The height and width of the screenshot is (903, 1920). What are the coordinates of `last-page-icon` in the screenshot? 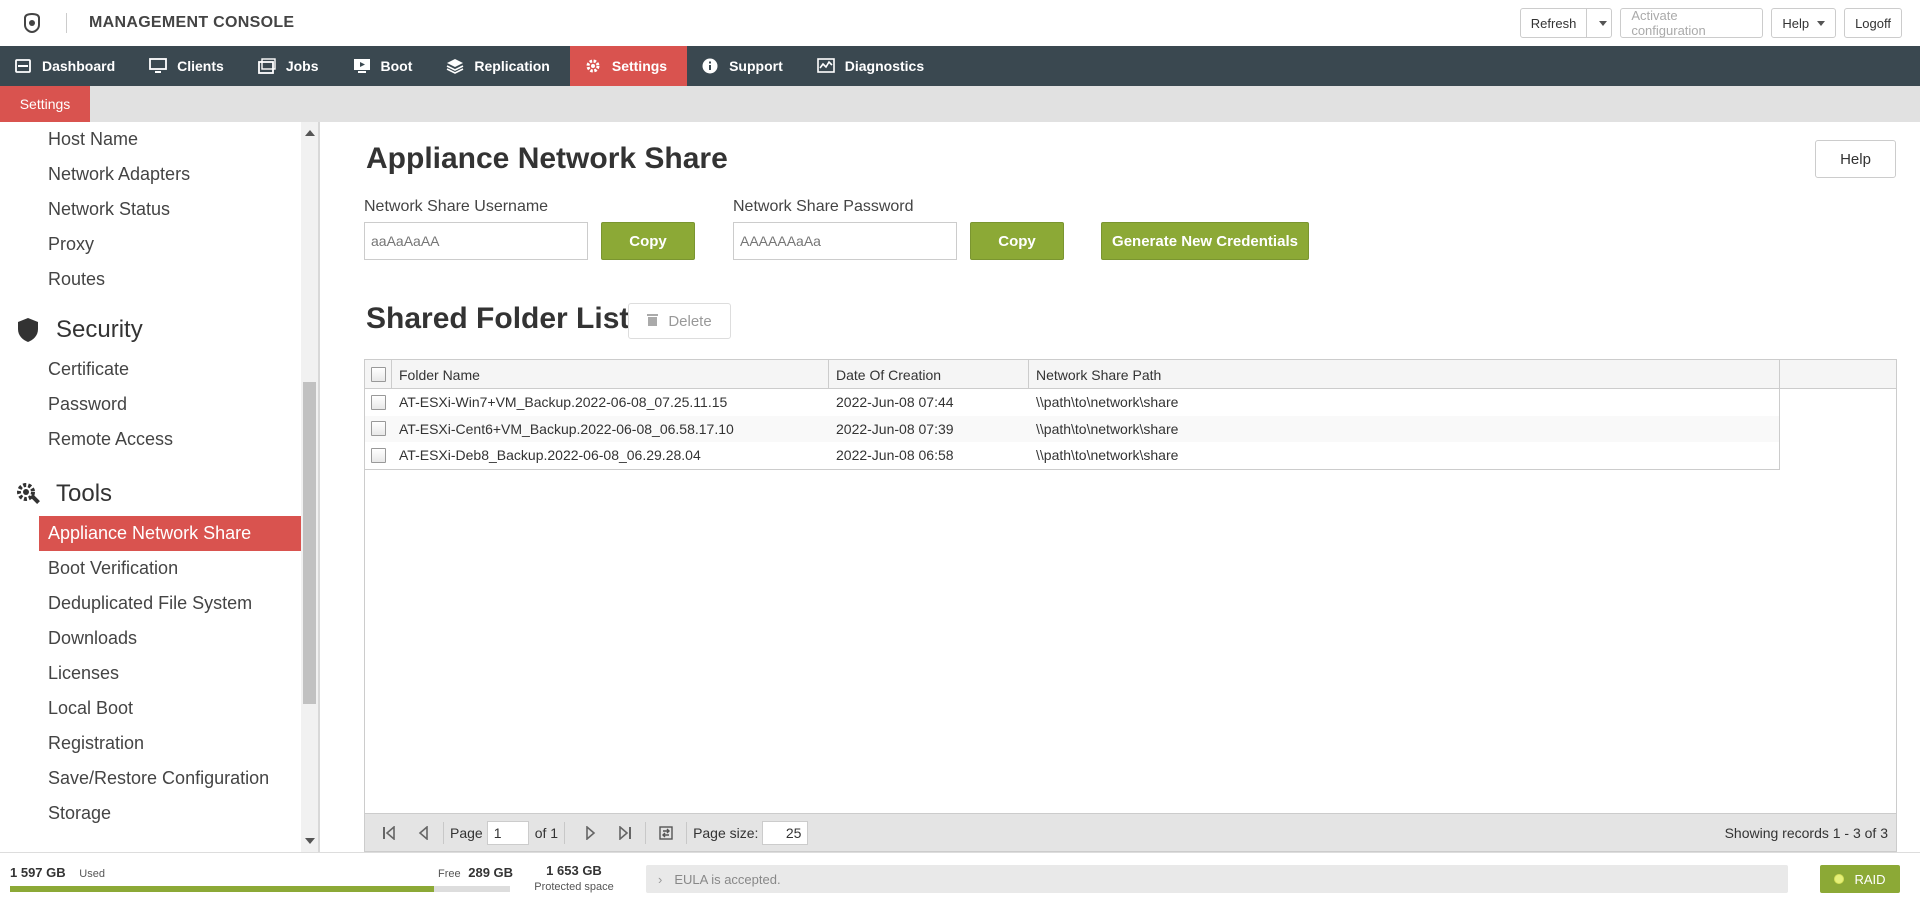 It's located at (625, 833).